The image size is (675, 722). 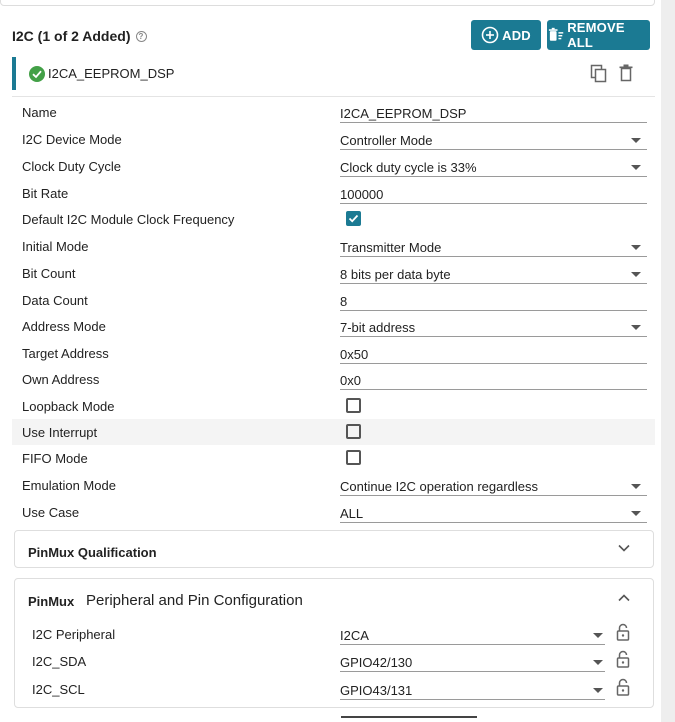 What do you see at coordinates (493, 379) in the screenshot?
I see `own-address-input: 0x0` at bounding box center [493, 379].